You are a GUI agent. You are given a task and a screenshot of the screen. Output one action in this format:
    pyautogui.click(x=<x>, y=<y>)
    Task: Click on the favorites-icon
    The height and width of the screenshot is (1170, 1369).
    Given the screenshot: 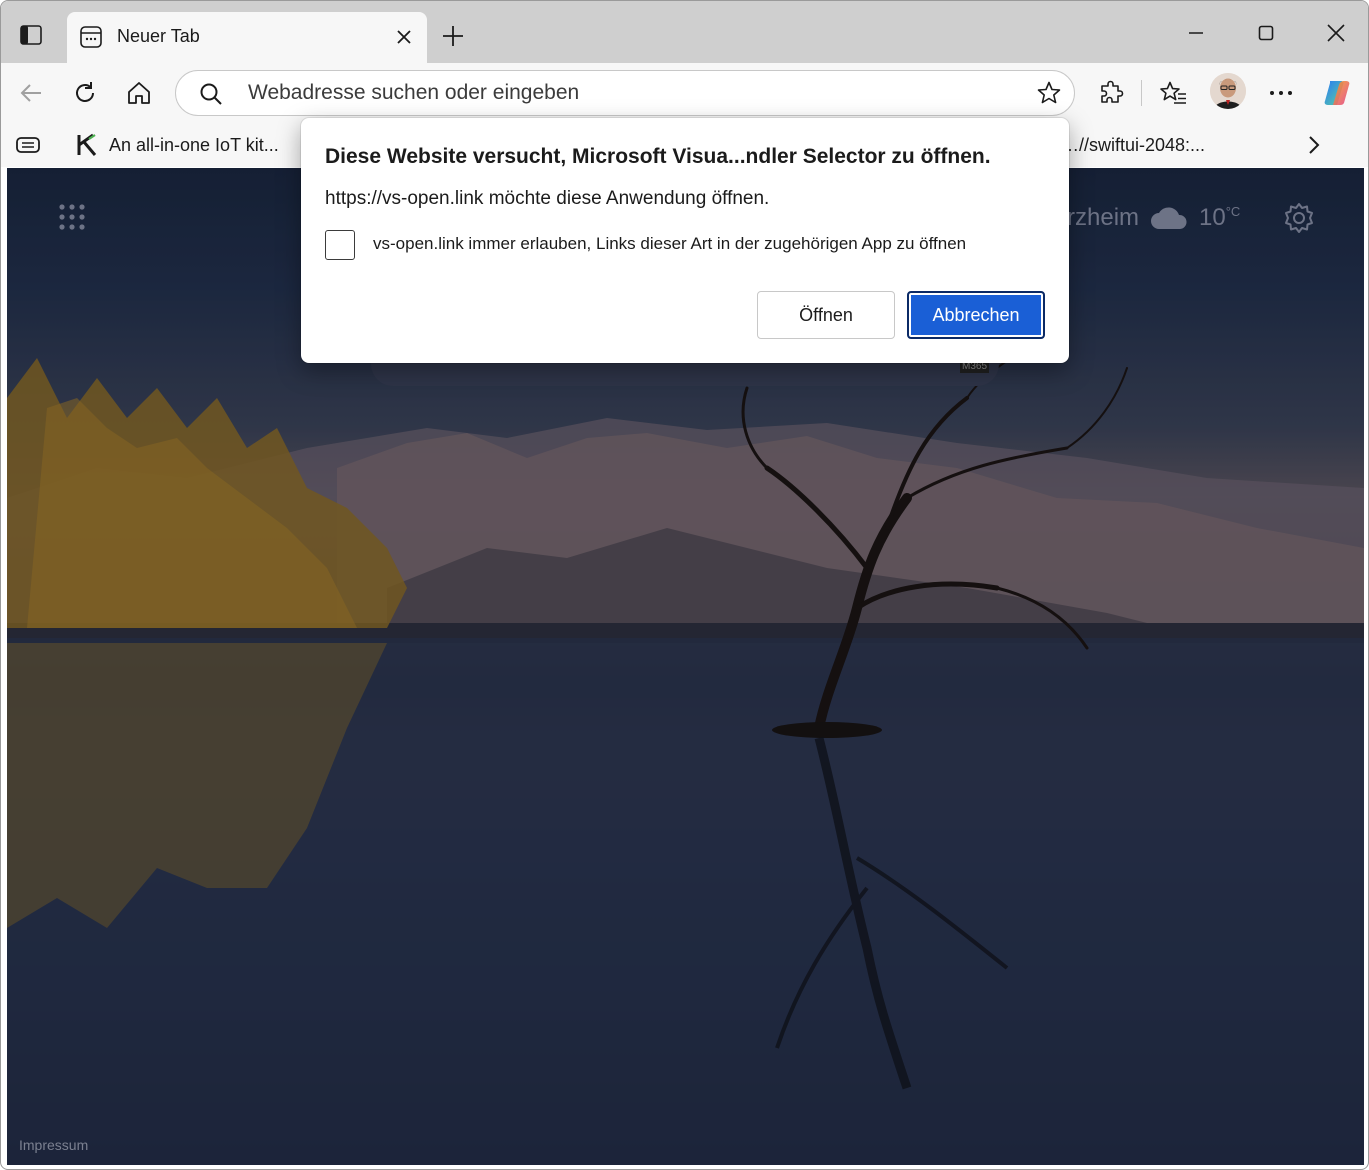 What is the action you would take?
    pyautogui.click(x=1173, y=92)
    